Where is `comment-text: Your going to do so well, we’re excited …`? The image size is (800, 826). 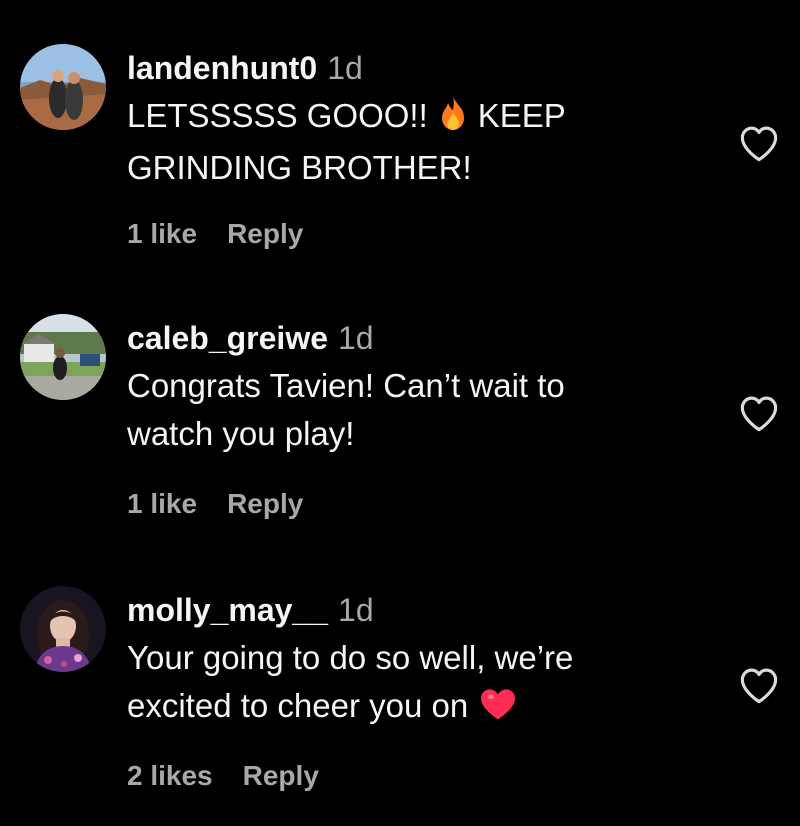 comment-text: Your going to do so well, we’re excited … is located at coordinates (407, 684).